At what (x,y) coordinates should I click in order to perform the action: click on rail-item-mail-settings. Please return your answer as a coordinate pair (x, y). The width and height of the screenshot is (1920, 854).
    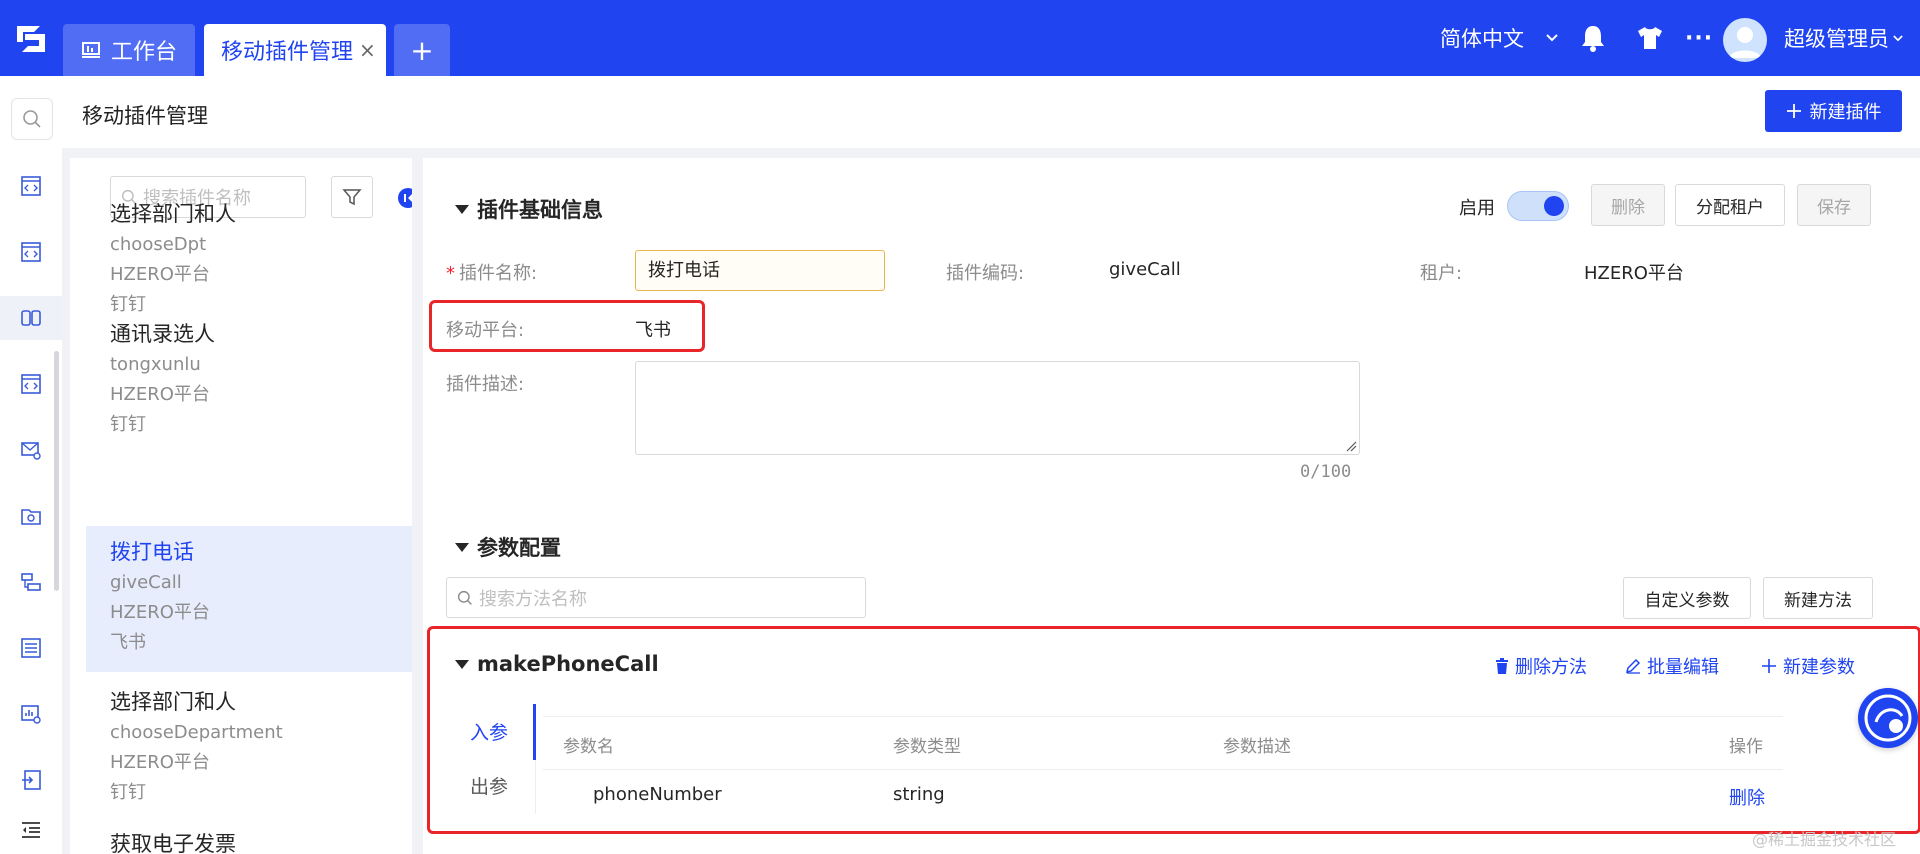
    Looking at the image, I should click on (31, 450).